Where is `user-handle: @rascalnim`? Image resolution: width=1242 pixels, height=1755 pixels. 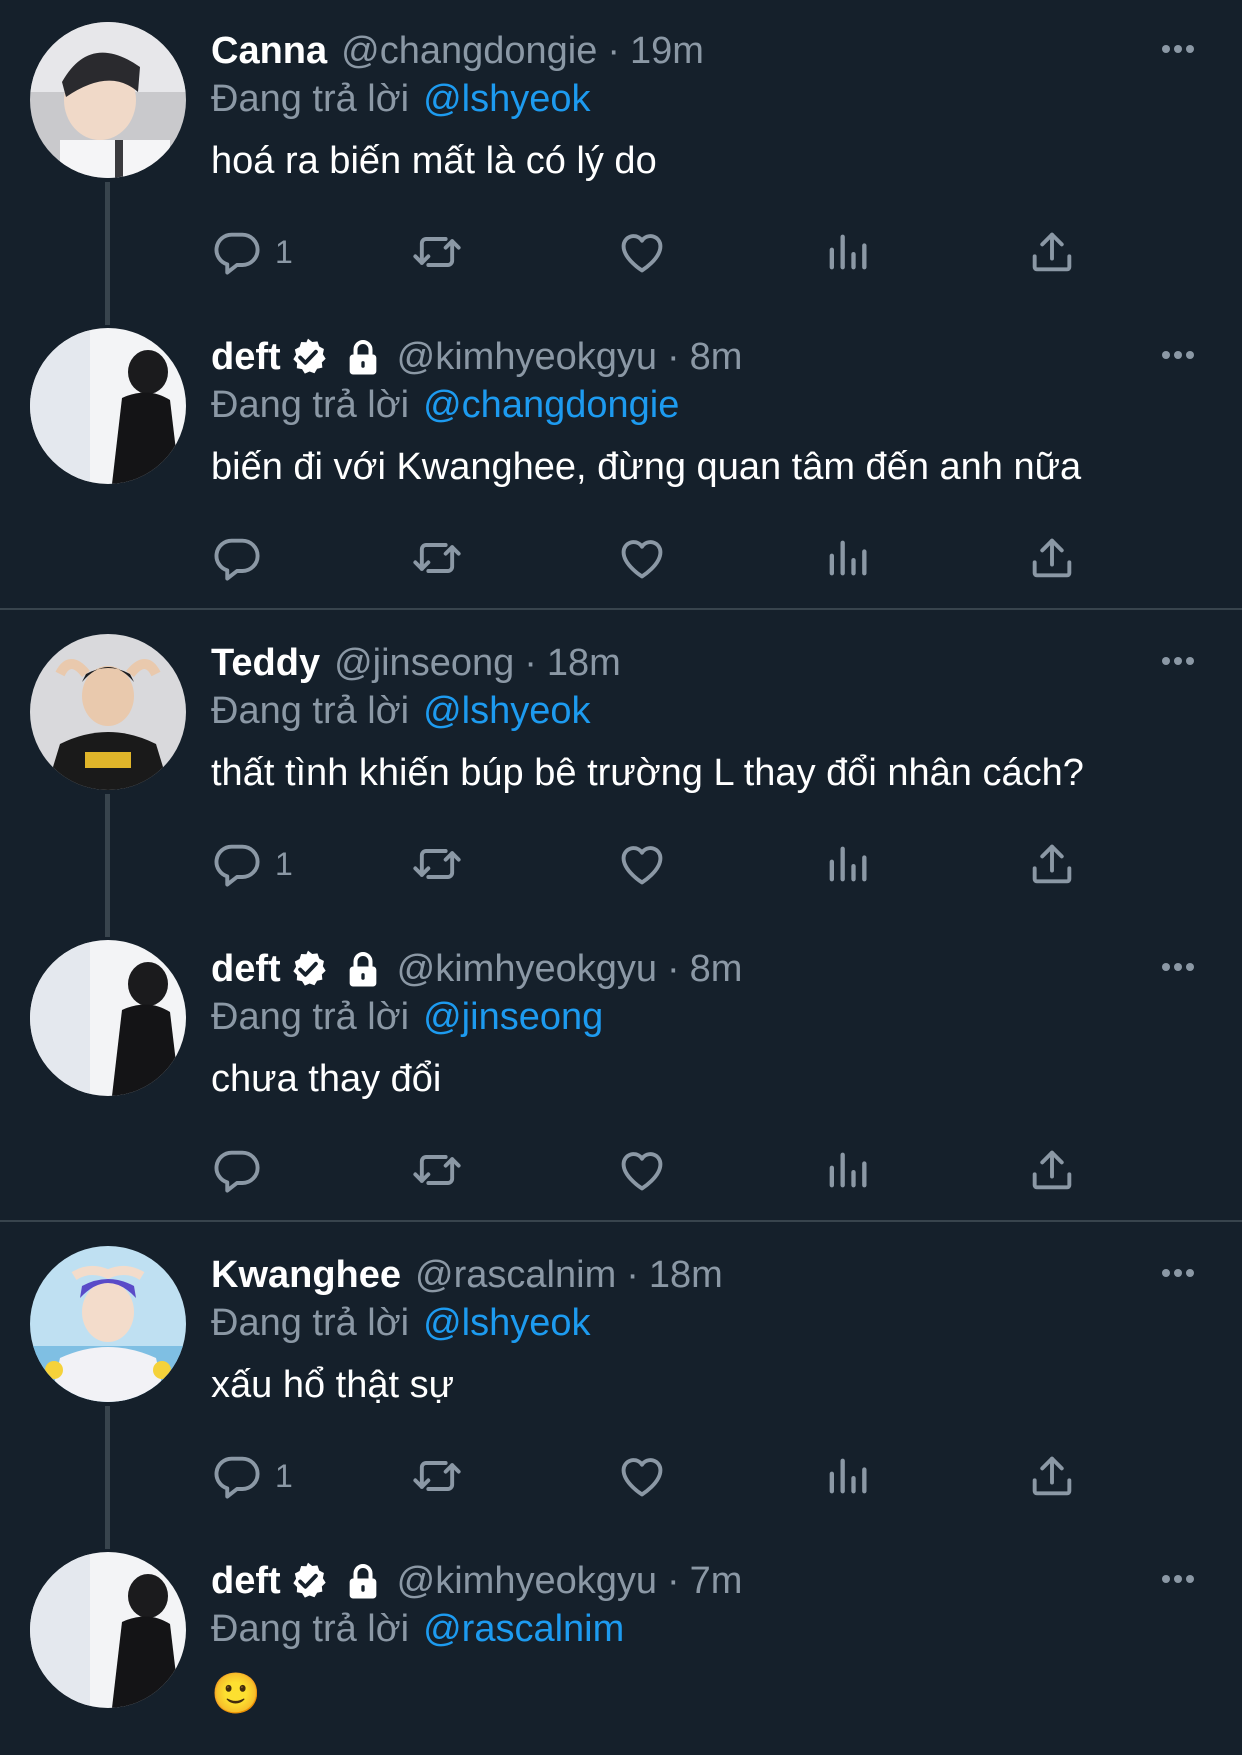
user-handle: @rascalnim is located at coordinates (515, 1275).